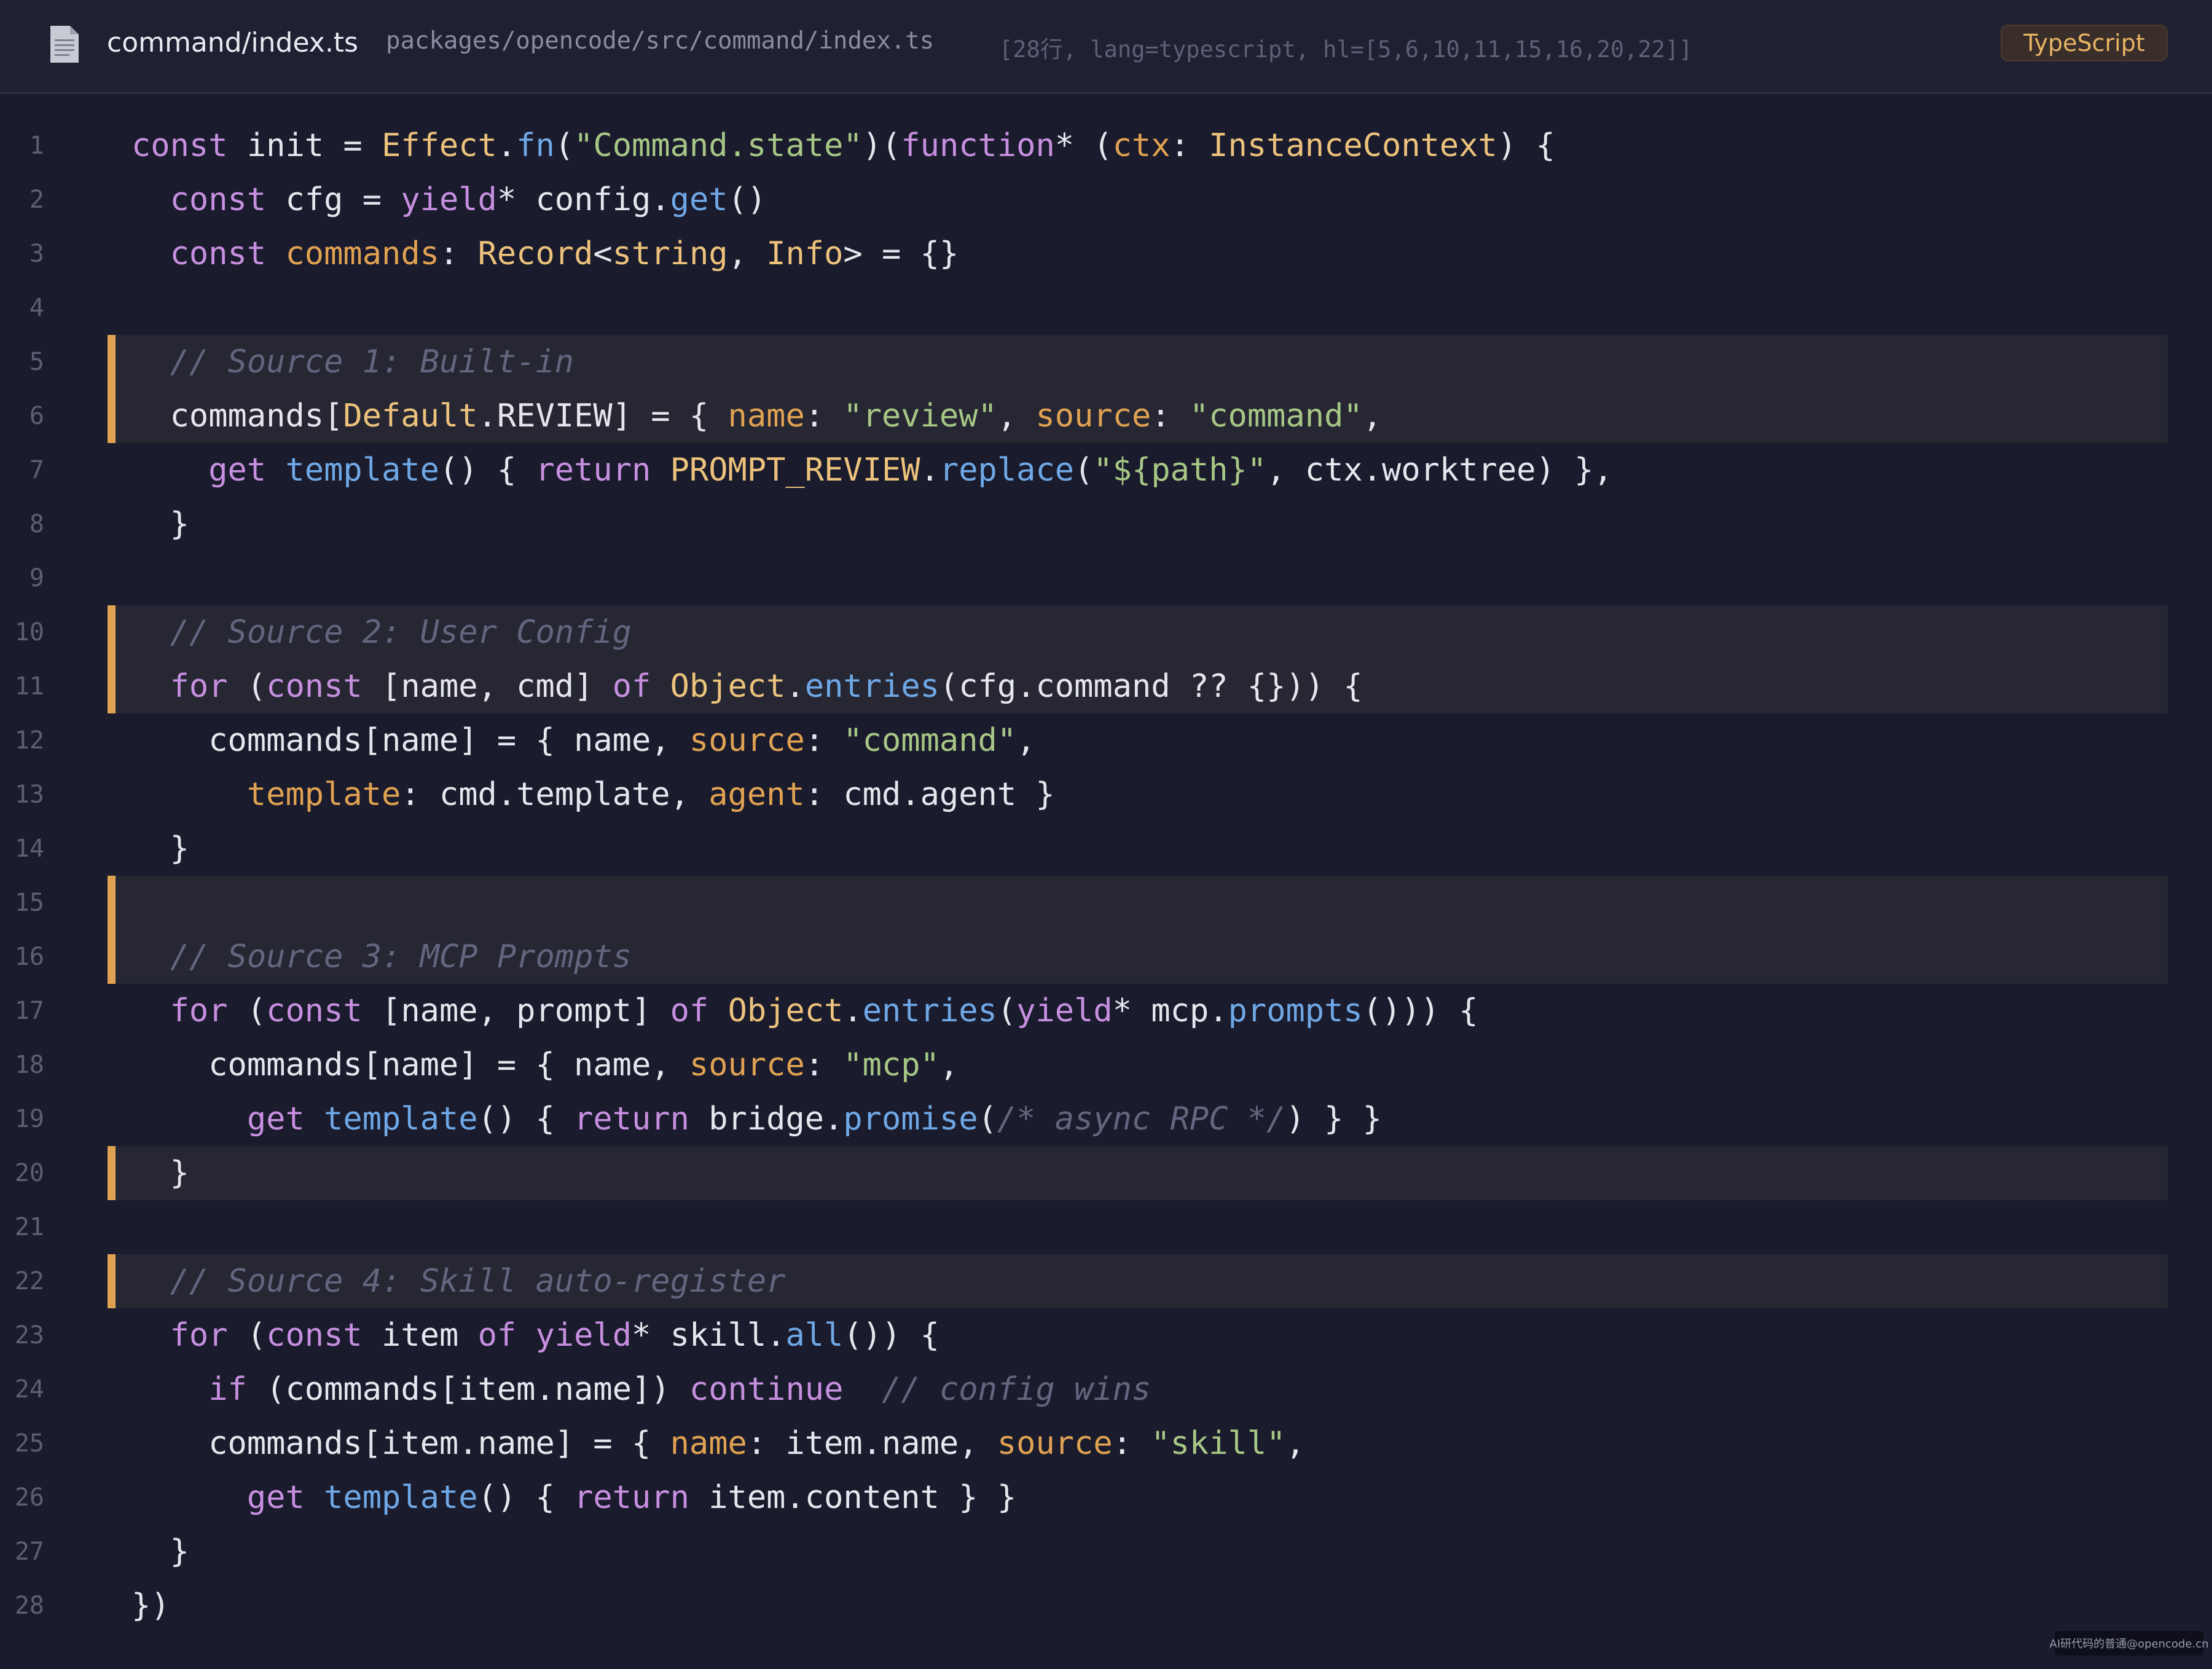  What do you see at coordinates (29, 1390) in the screenshot?
I see `line-number: 24` at bounding box center [29, 1390].